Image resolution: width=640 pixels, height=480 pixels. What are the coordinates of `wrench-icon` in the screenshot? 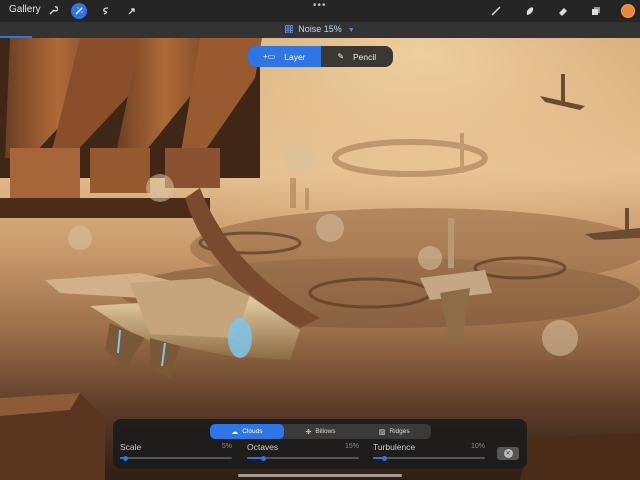 It's located at (53, 11).